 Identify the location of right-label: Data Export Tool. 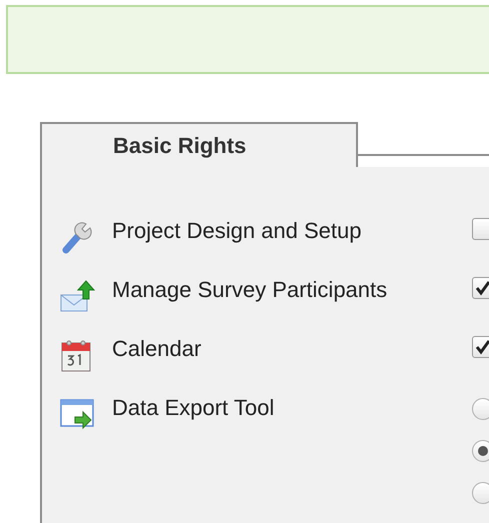
(194, 408).